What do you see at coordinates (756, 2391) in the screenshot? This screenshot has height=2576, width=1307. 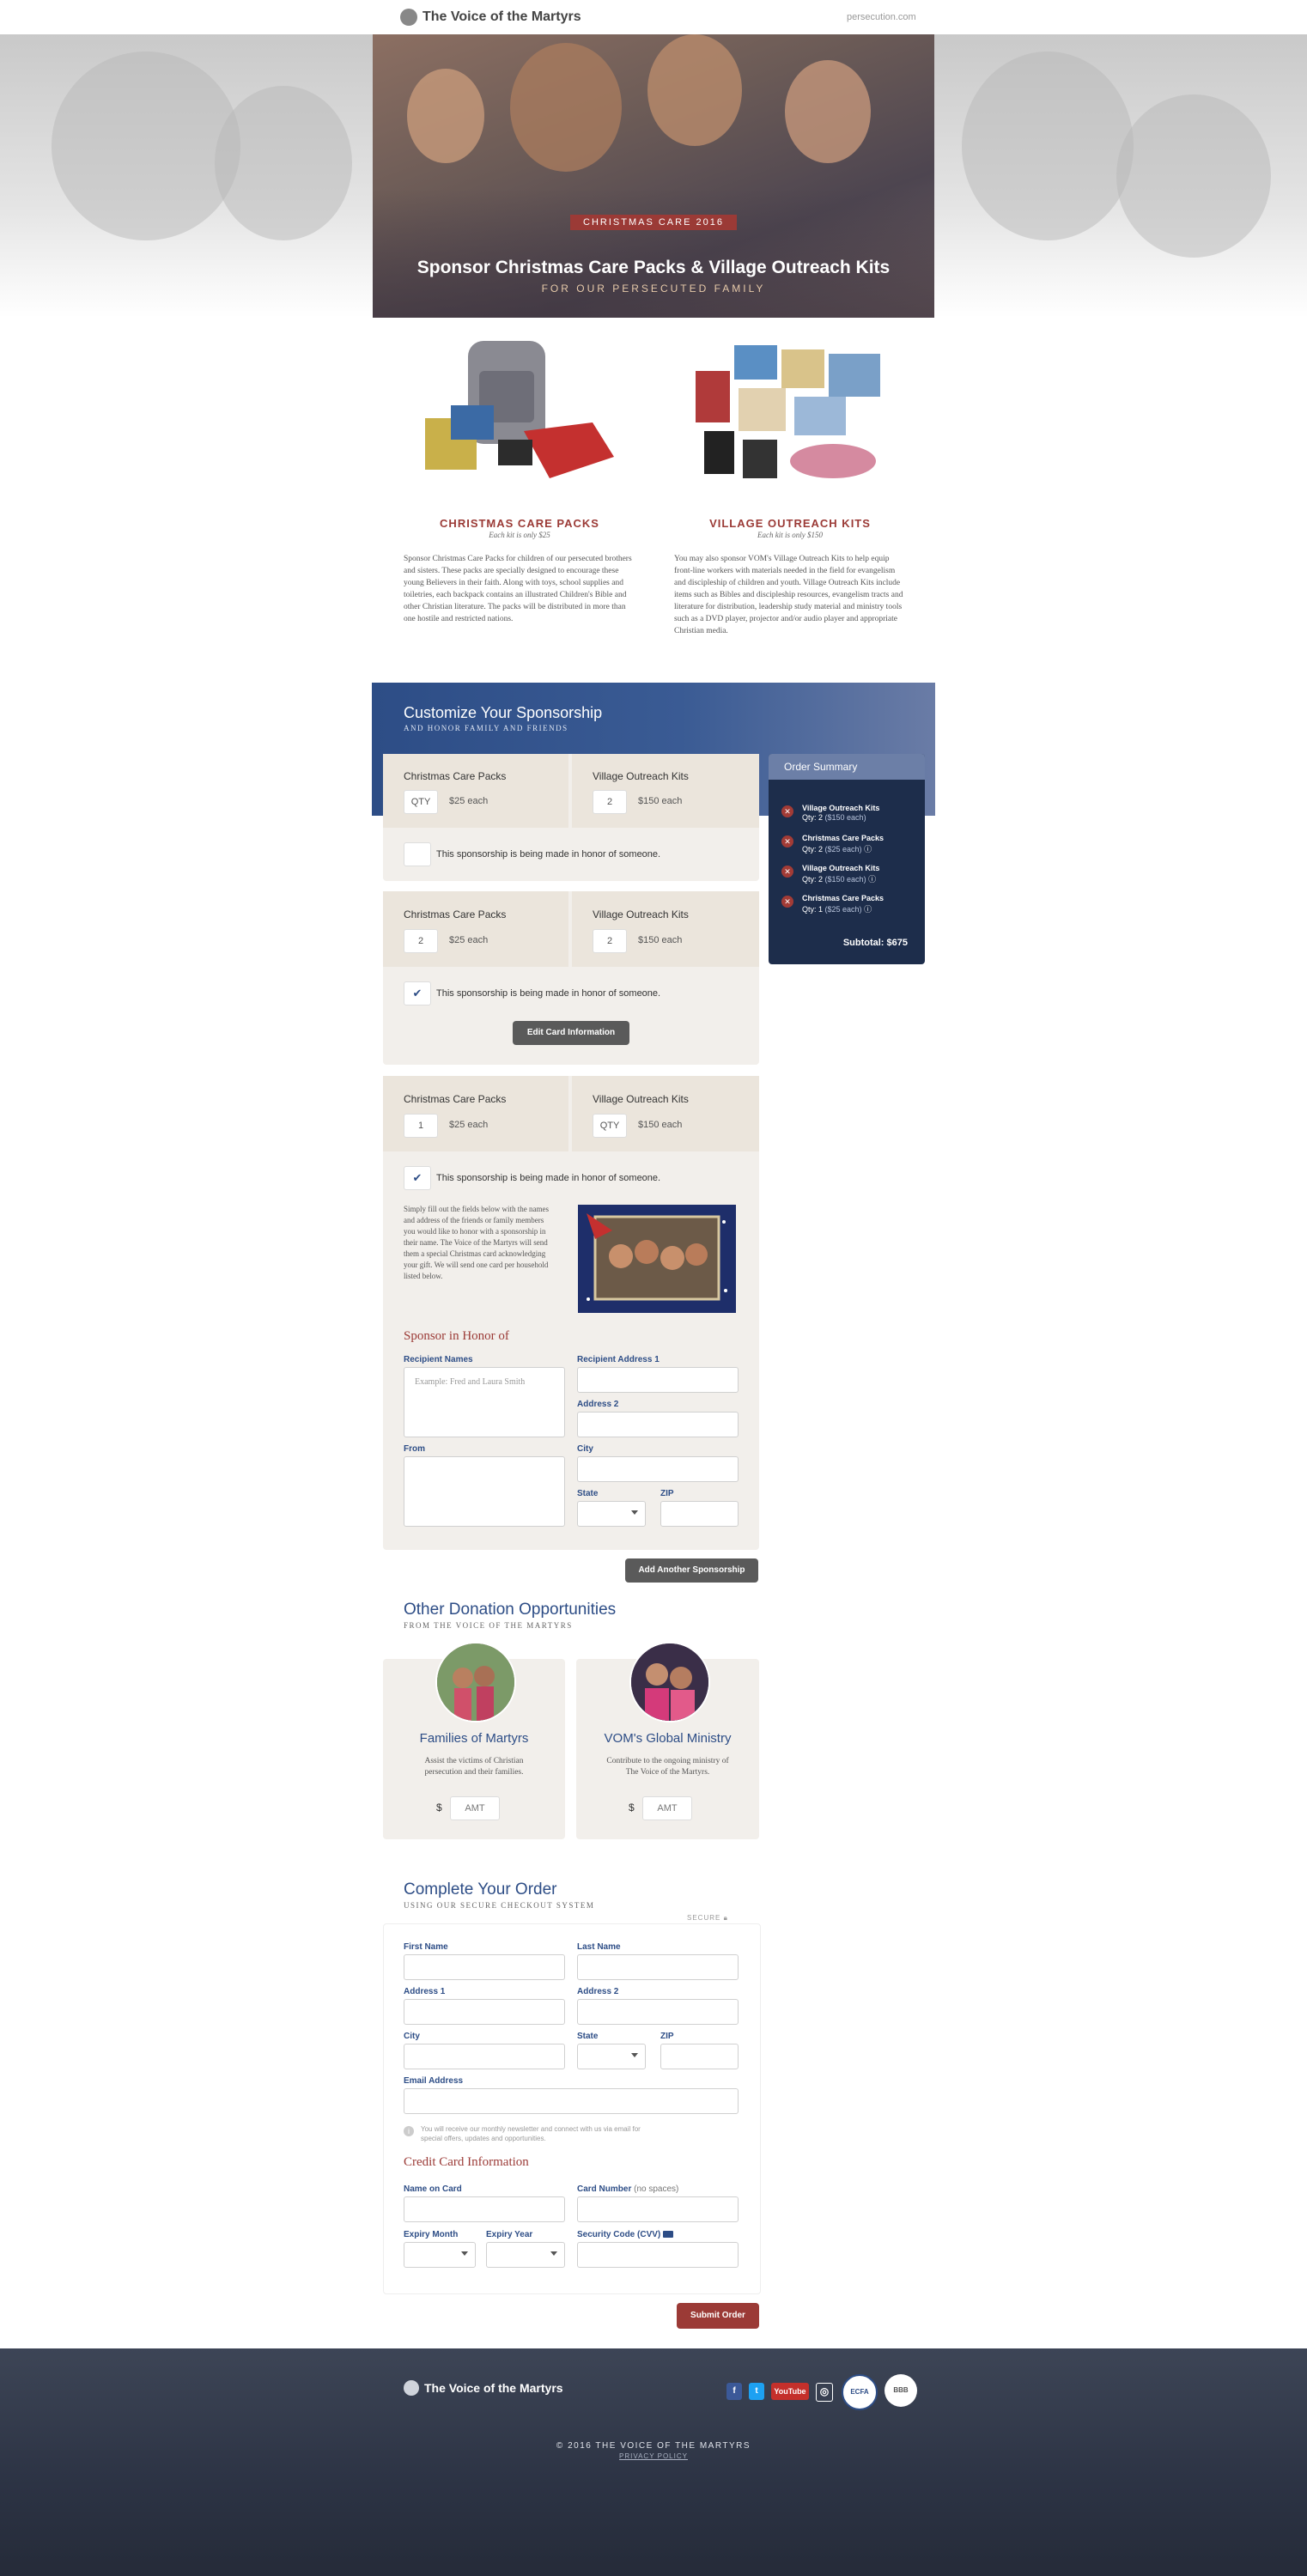 I see `twitter-icon: t` at bounding box center [756, 2391].